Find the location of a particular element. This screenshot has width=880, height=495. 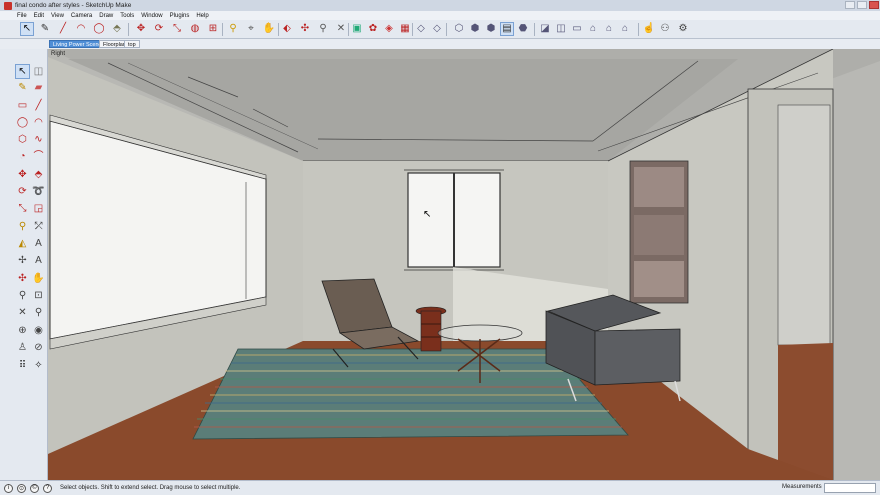

rotate-icon: ⟳ is located at coordinates (159, 29).